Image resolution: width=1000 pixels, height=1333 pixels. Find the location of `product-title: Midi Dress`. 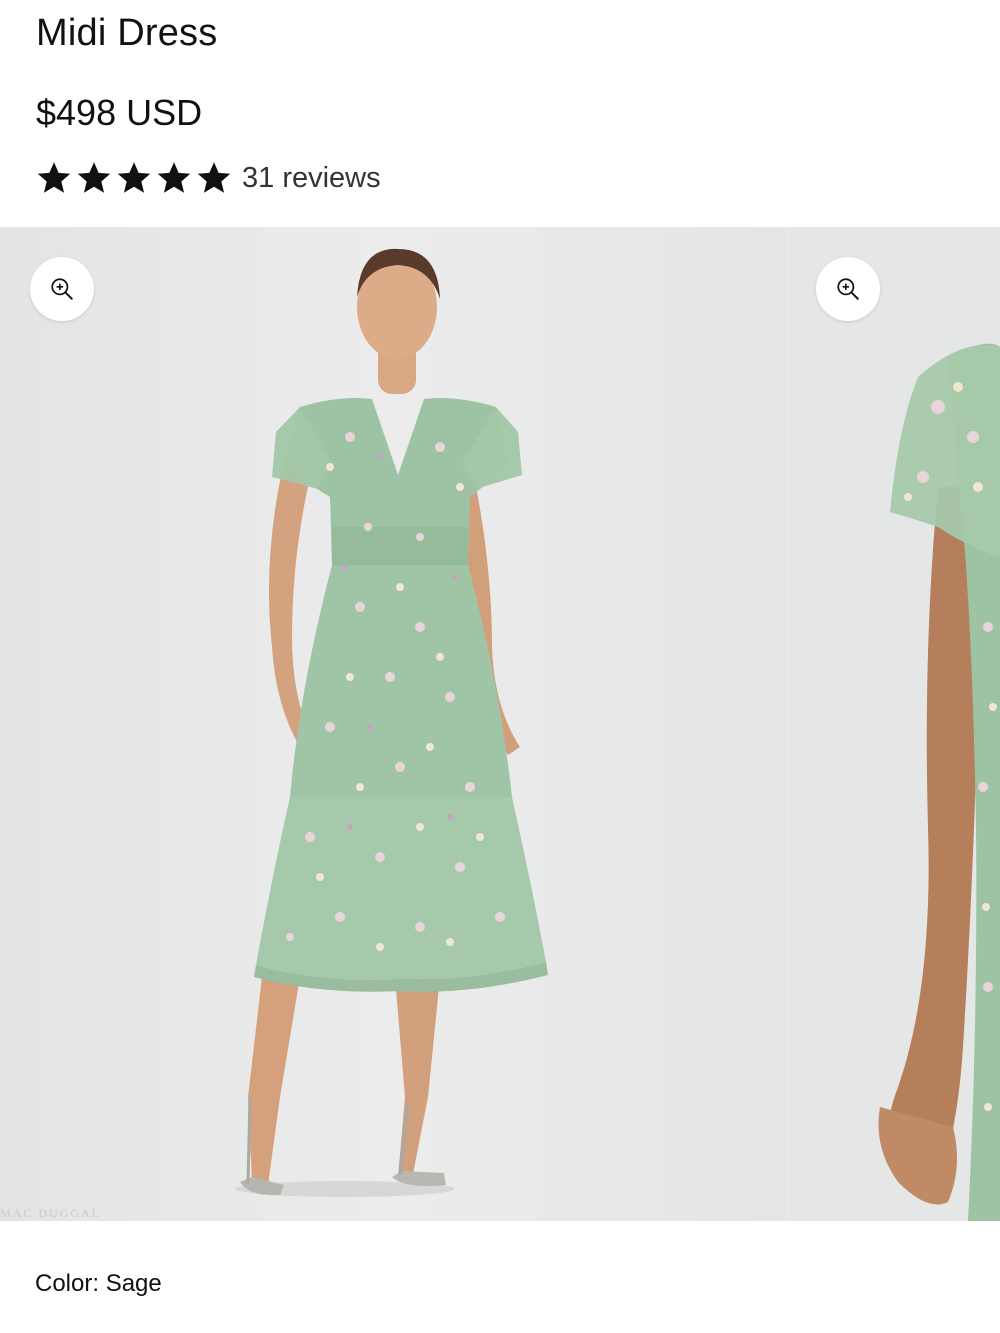

product-title: Midi Dress is located at coordinates (127, 33).